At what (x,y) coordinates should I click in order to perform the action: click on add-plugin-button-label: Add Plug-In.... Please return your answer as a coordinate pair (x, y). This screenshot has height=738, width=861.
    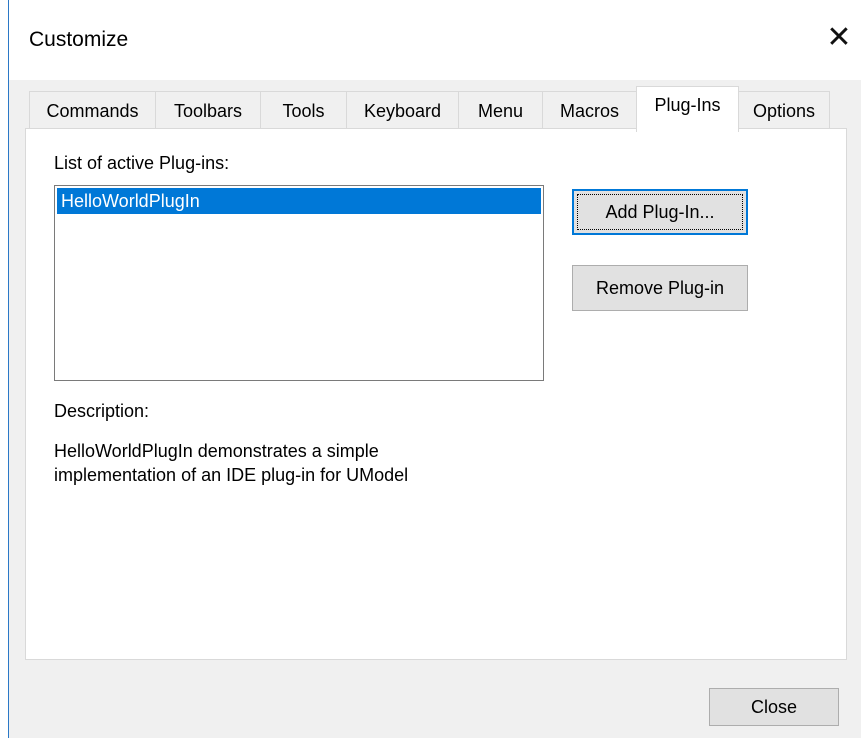
    Looking at the image, I should click on (660, 212).